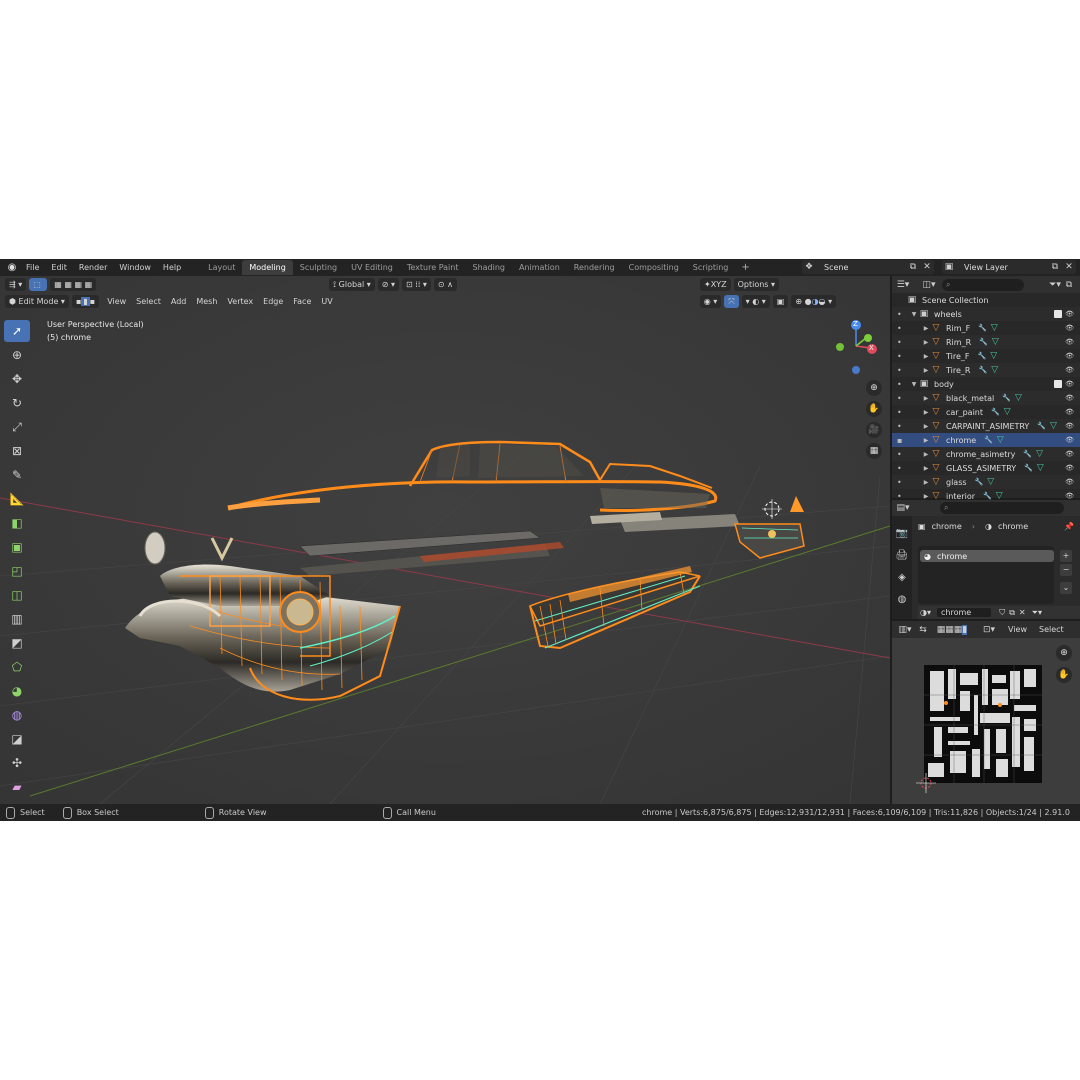  Describe the element at coordinates (594, 267) in the screenshot. I see `tab-rendering: Rendering` at that location.